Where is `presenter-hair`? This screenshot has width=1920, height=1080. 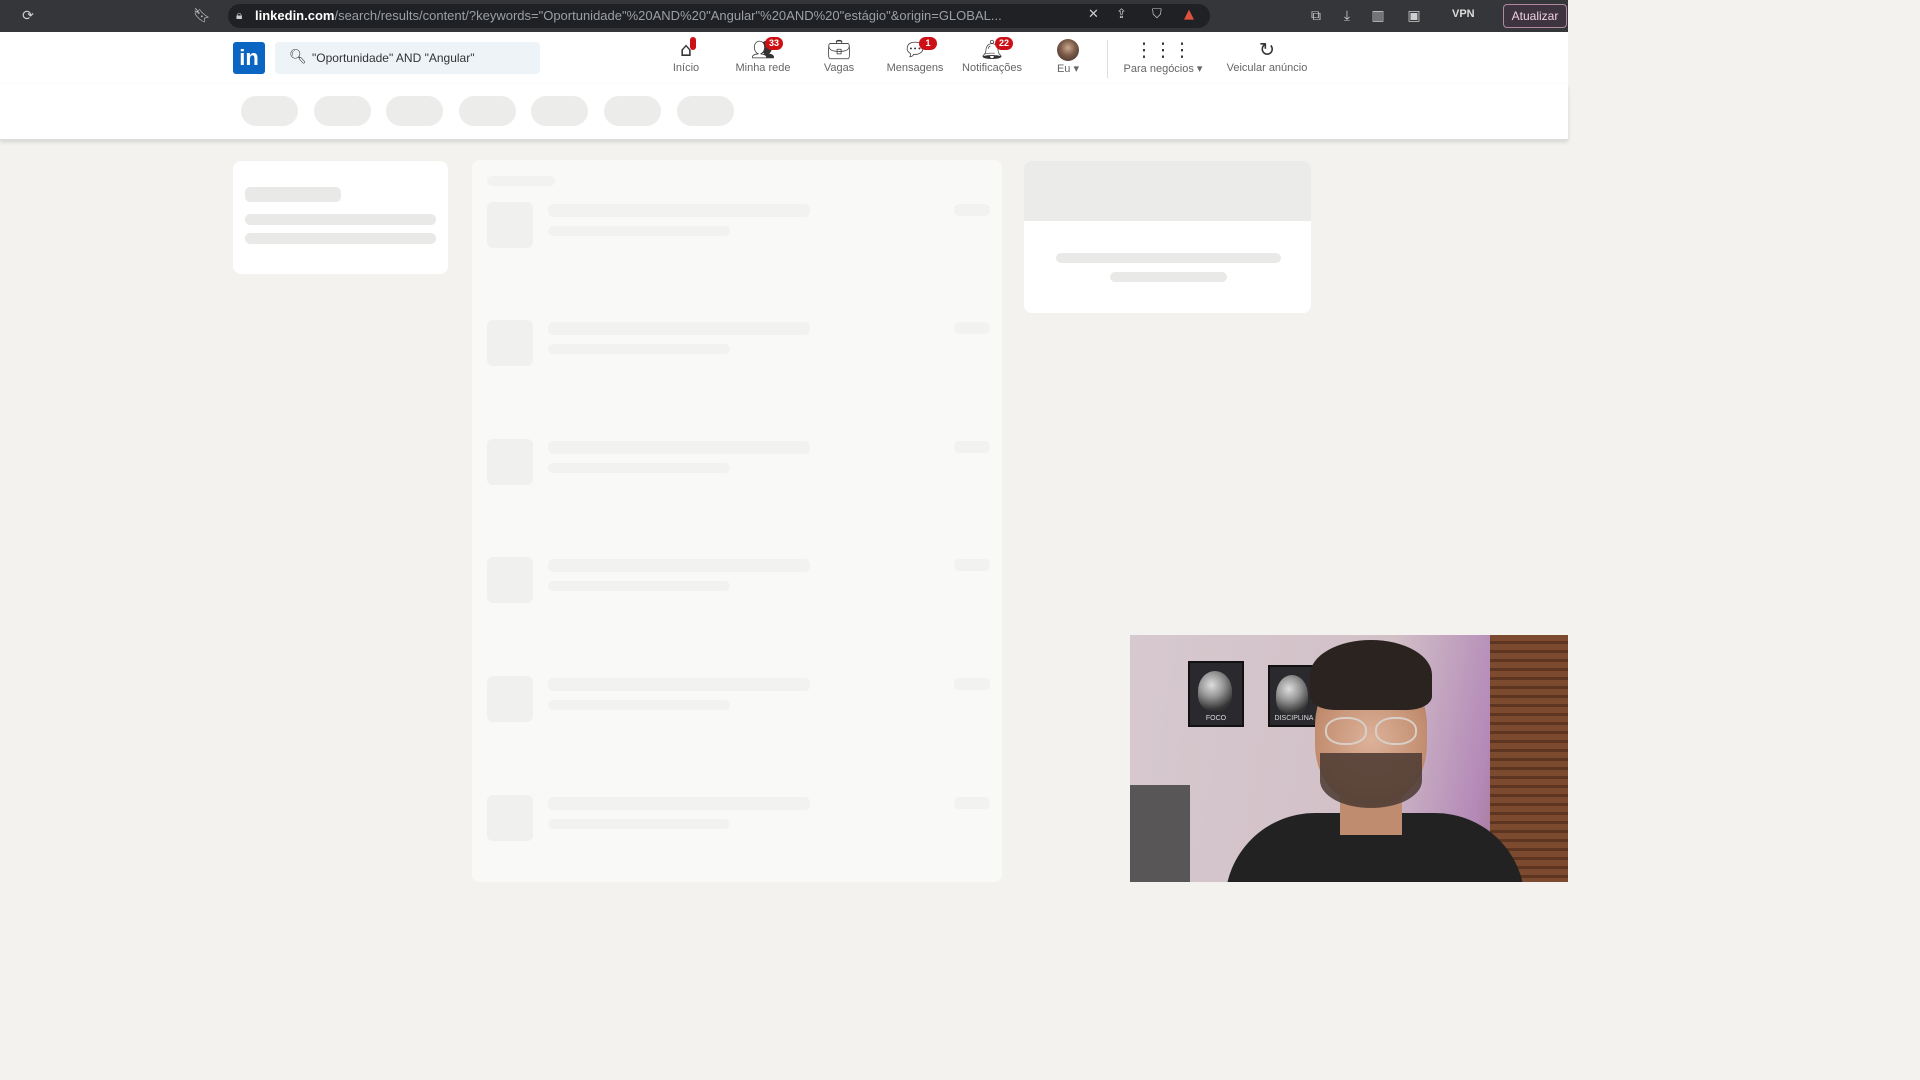 presenter-hair is located at coordinates (1371, 675).